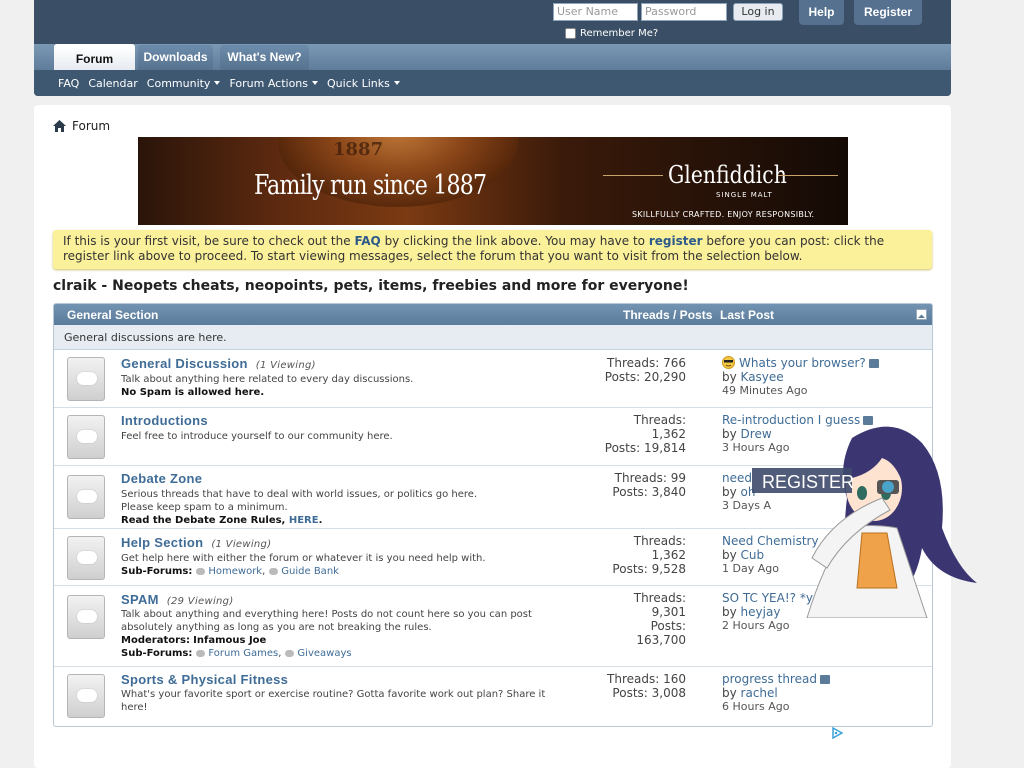 This screenshot has height=768, width=1024. Describe the element at coordinates (649, 555) in the screenshot. I see `forum-stats: Threads: 1,362 Posts: 9,528` at that location.